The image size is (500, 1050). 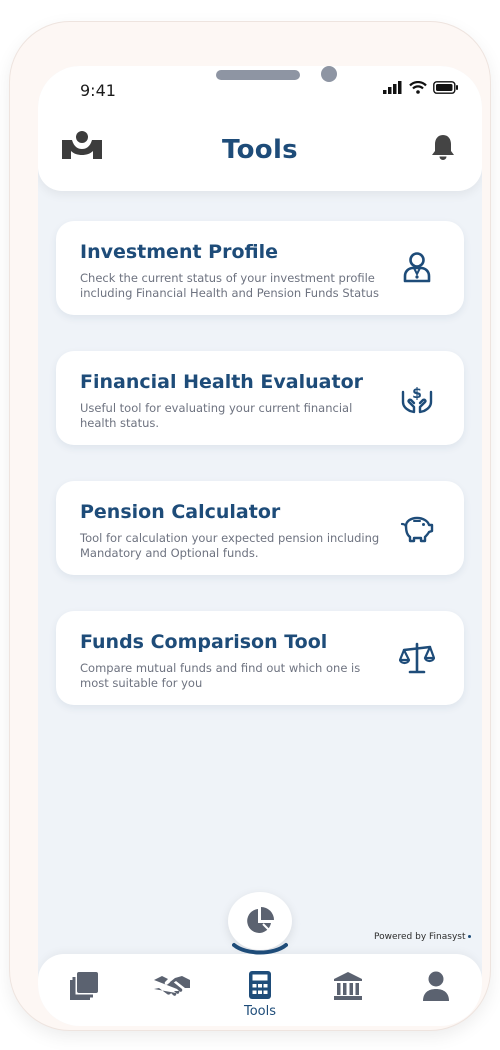 I want to click on calculator-icon, so click(x=260, y=985).